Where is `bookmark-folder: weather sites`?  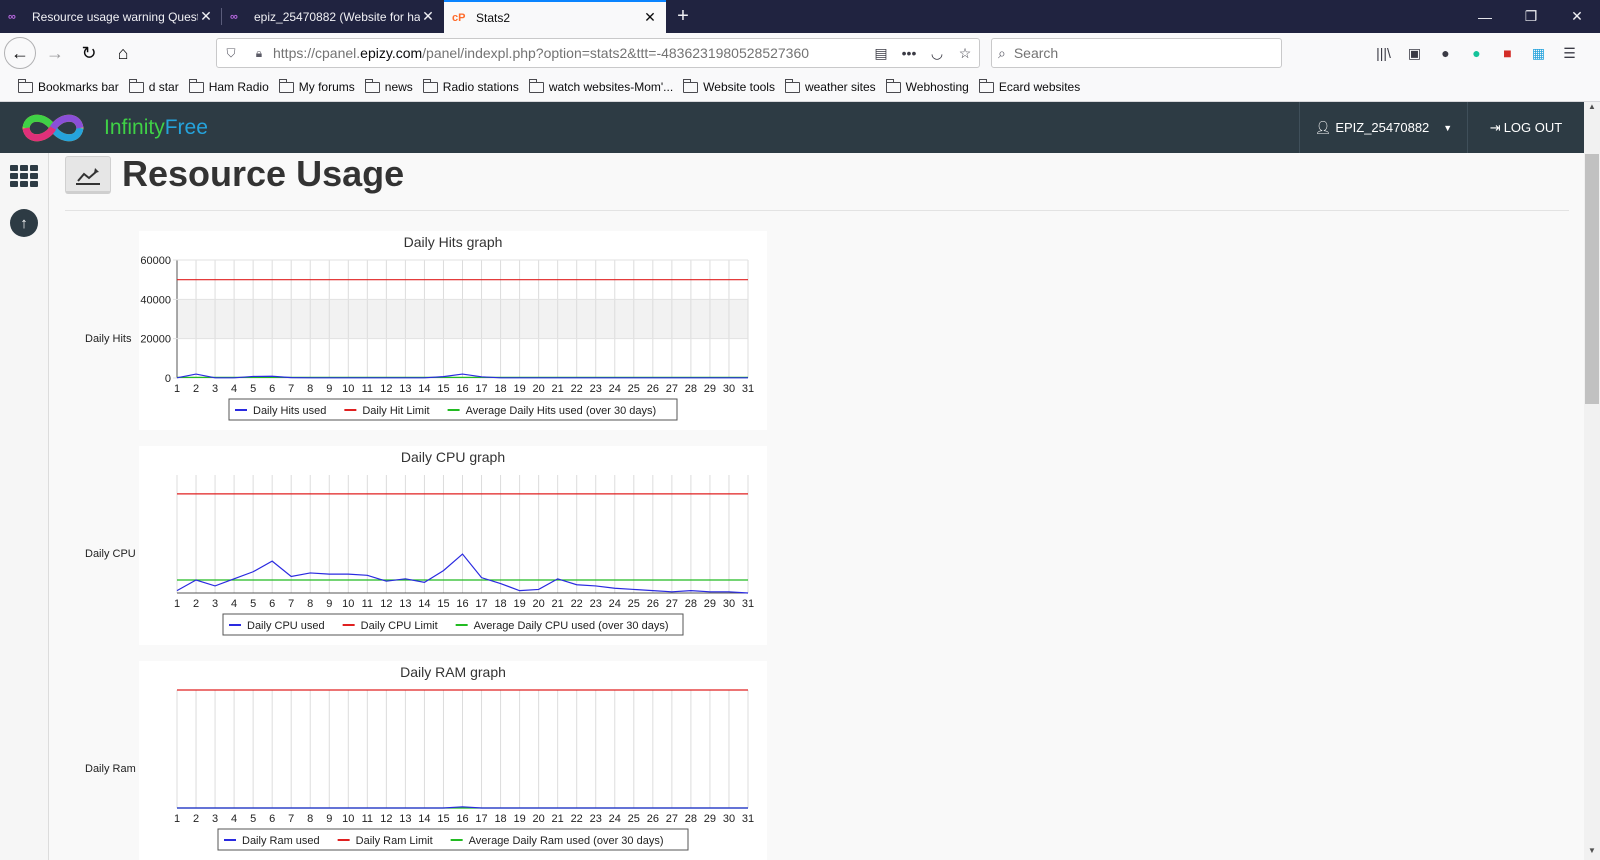
bookmark-folder: weather sites is located at coordinates (830, 86).